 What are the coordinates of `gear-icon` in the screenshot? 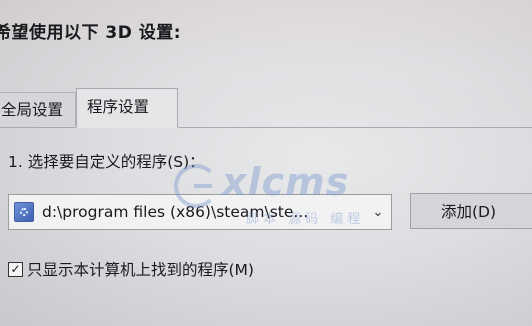 It's located at (24, 212).